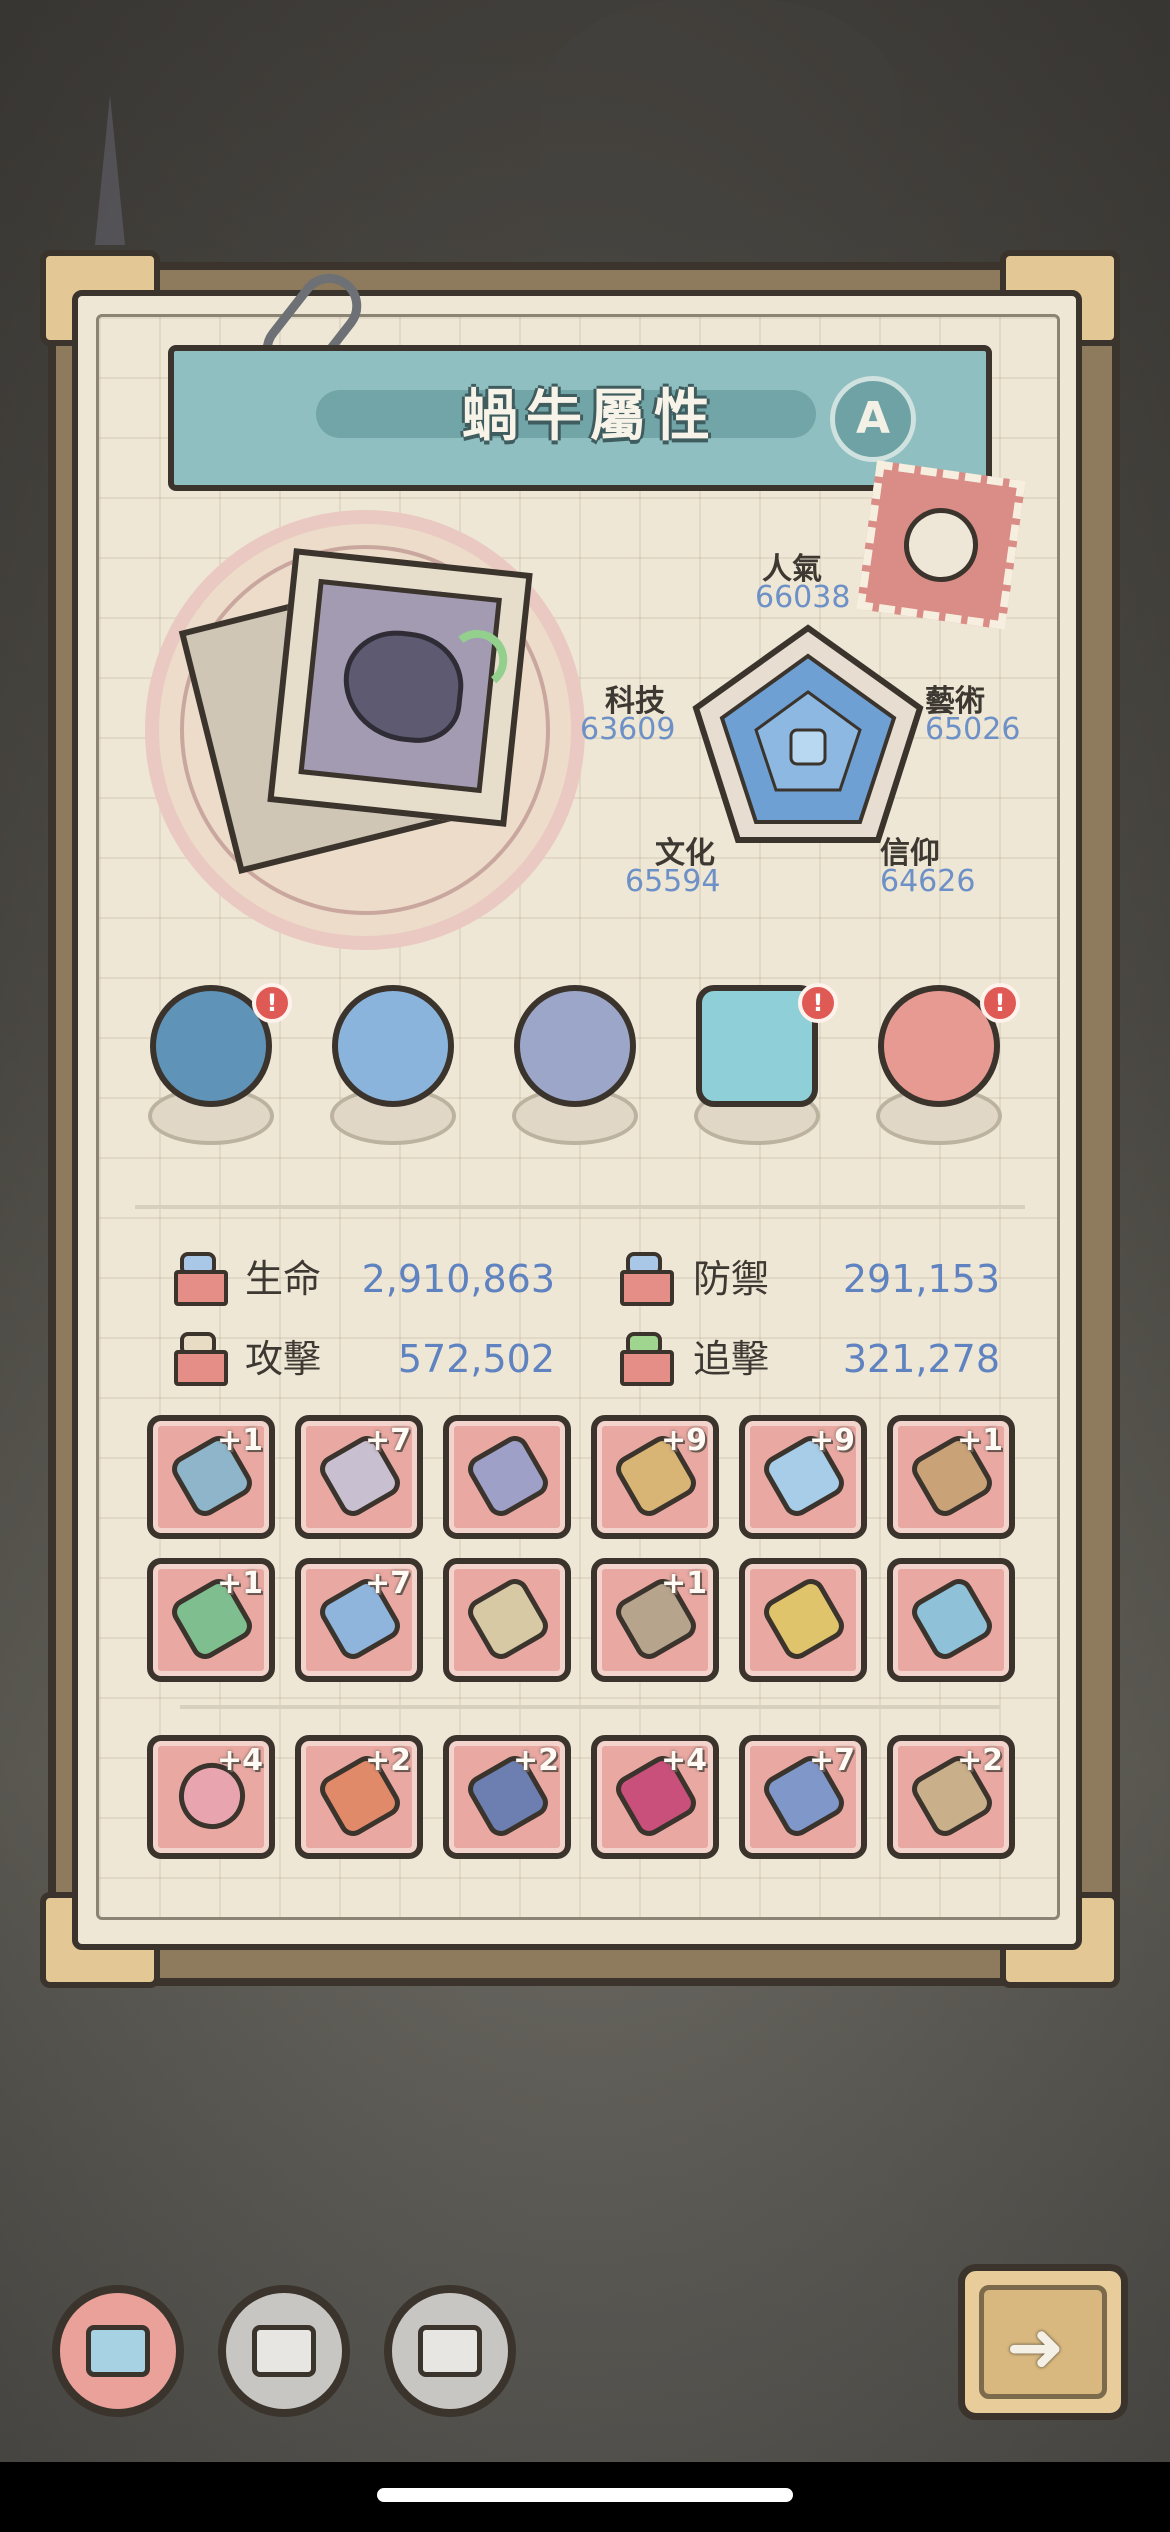  I want to click on defense-value: 291,153, so click(921, 1279).